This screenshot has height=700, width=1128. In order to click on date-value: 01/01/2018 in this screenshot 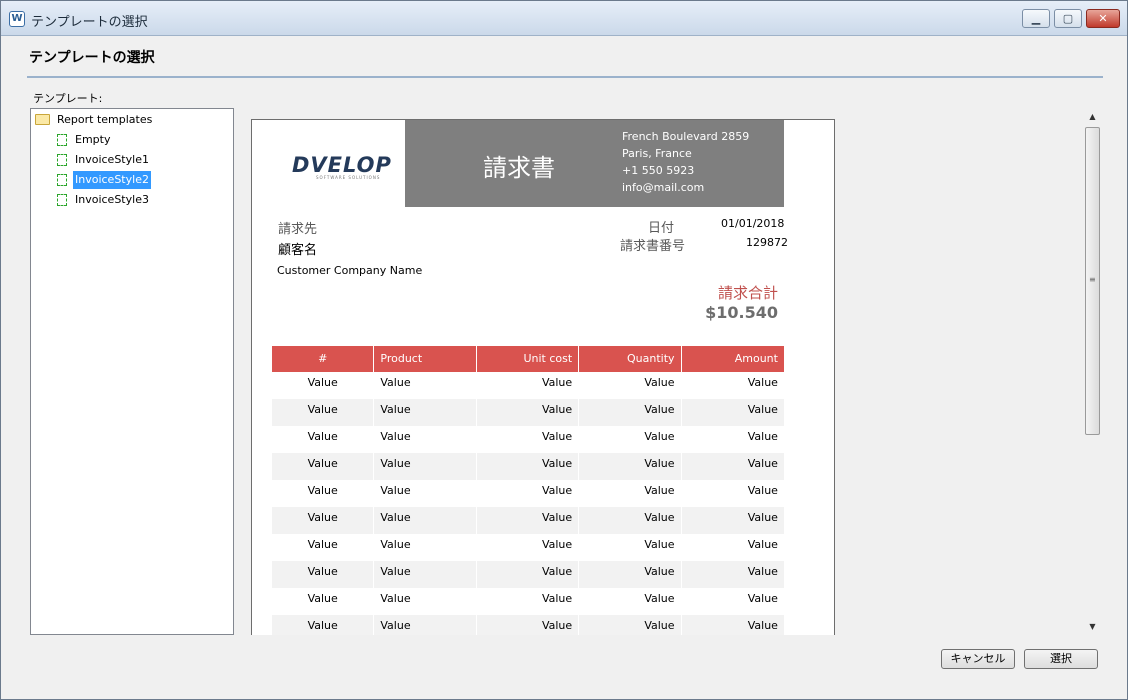, I will do `click(753, 223)`.